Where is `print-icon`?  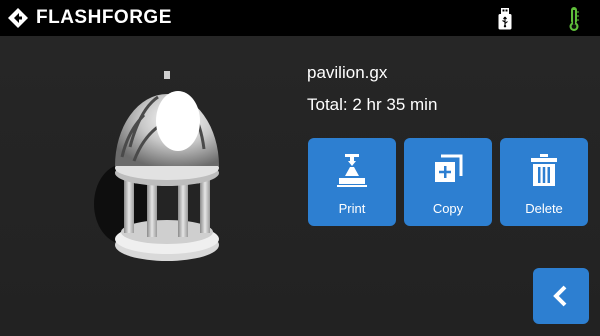 print-icon is located at coordinates (352, 170).